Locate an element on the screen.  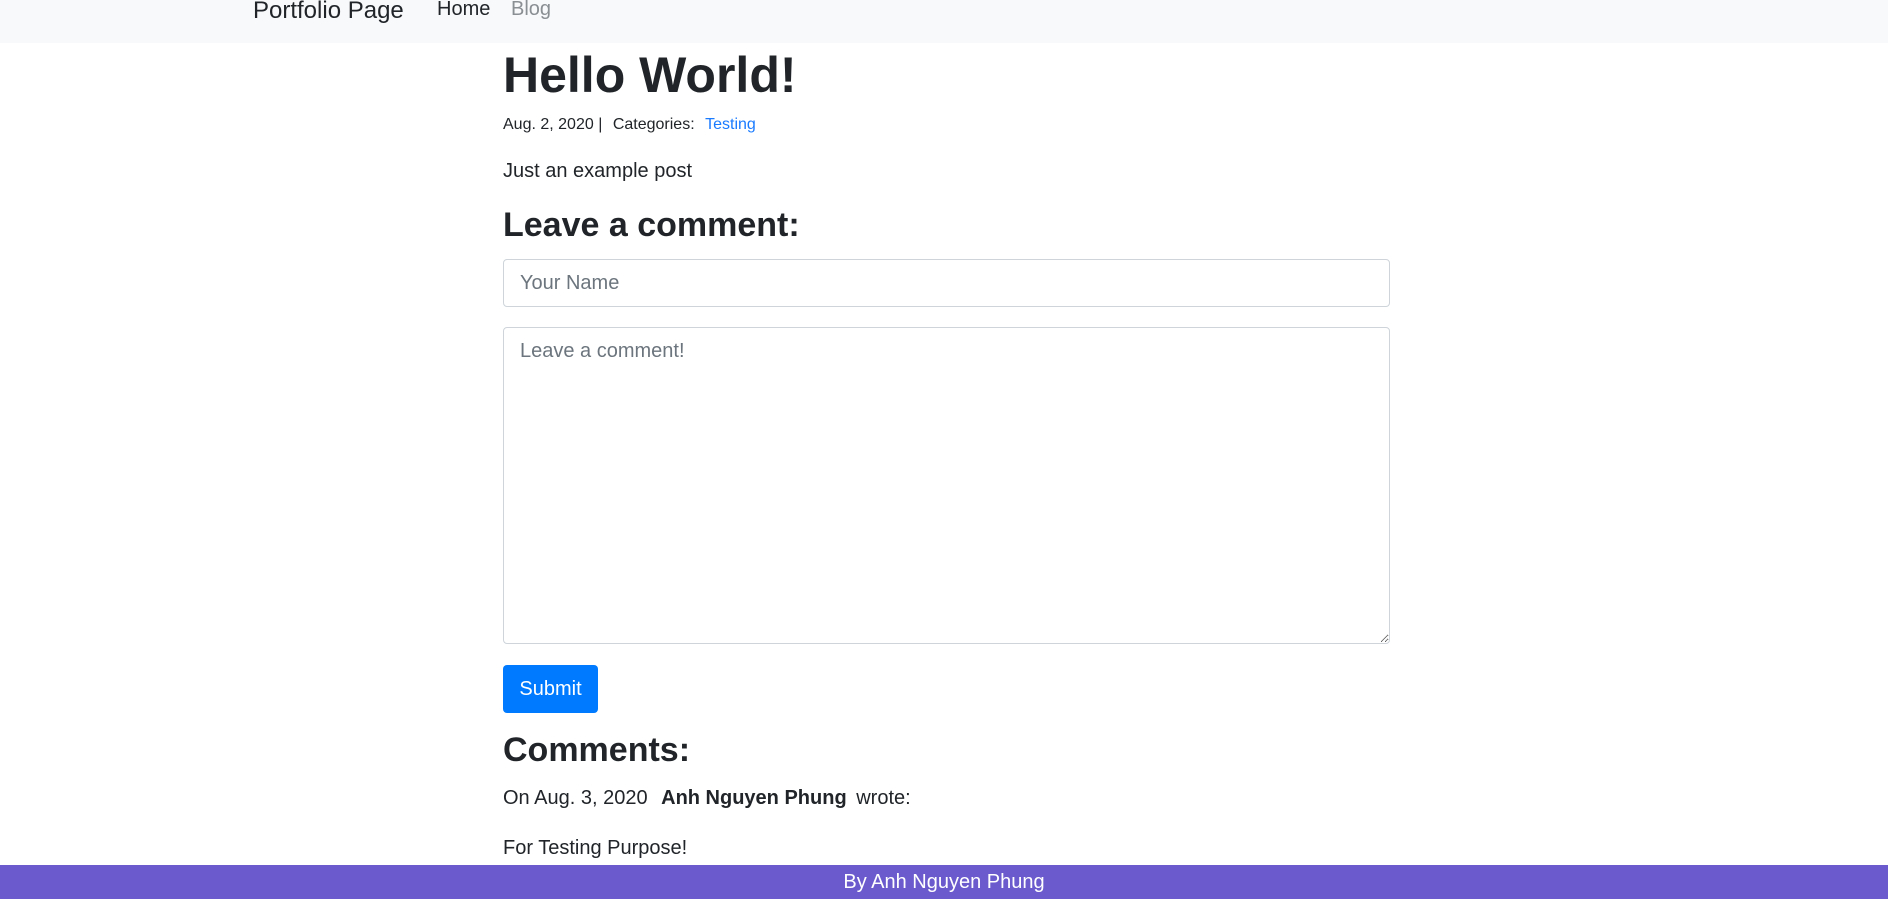
submit-button: Submit is located at coordinates (550, 689).